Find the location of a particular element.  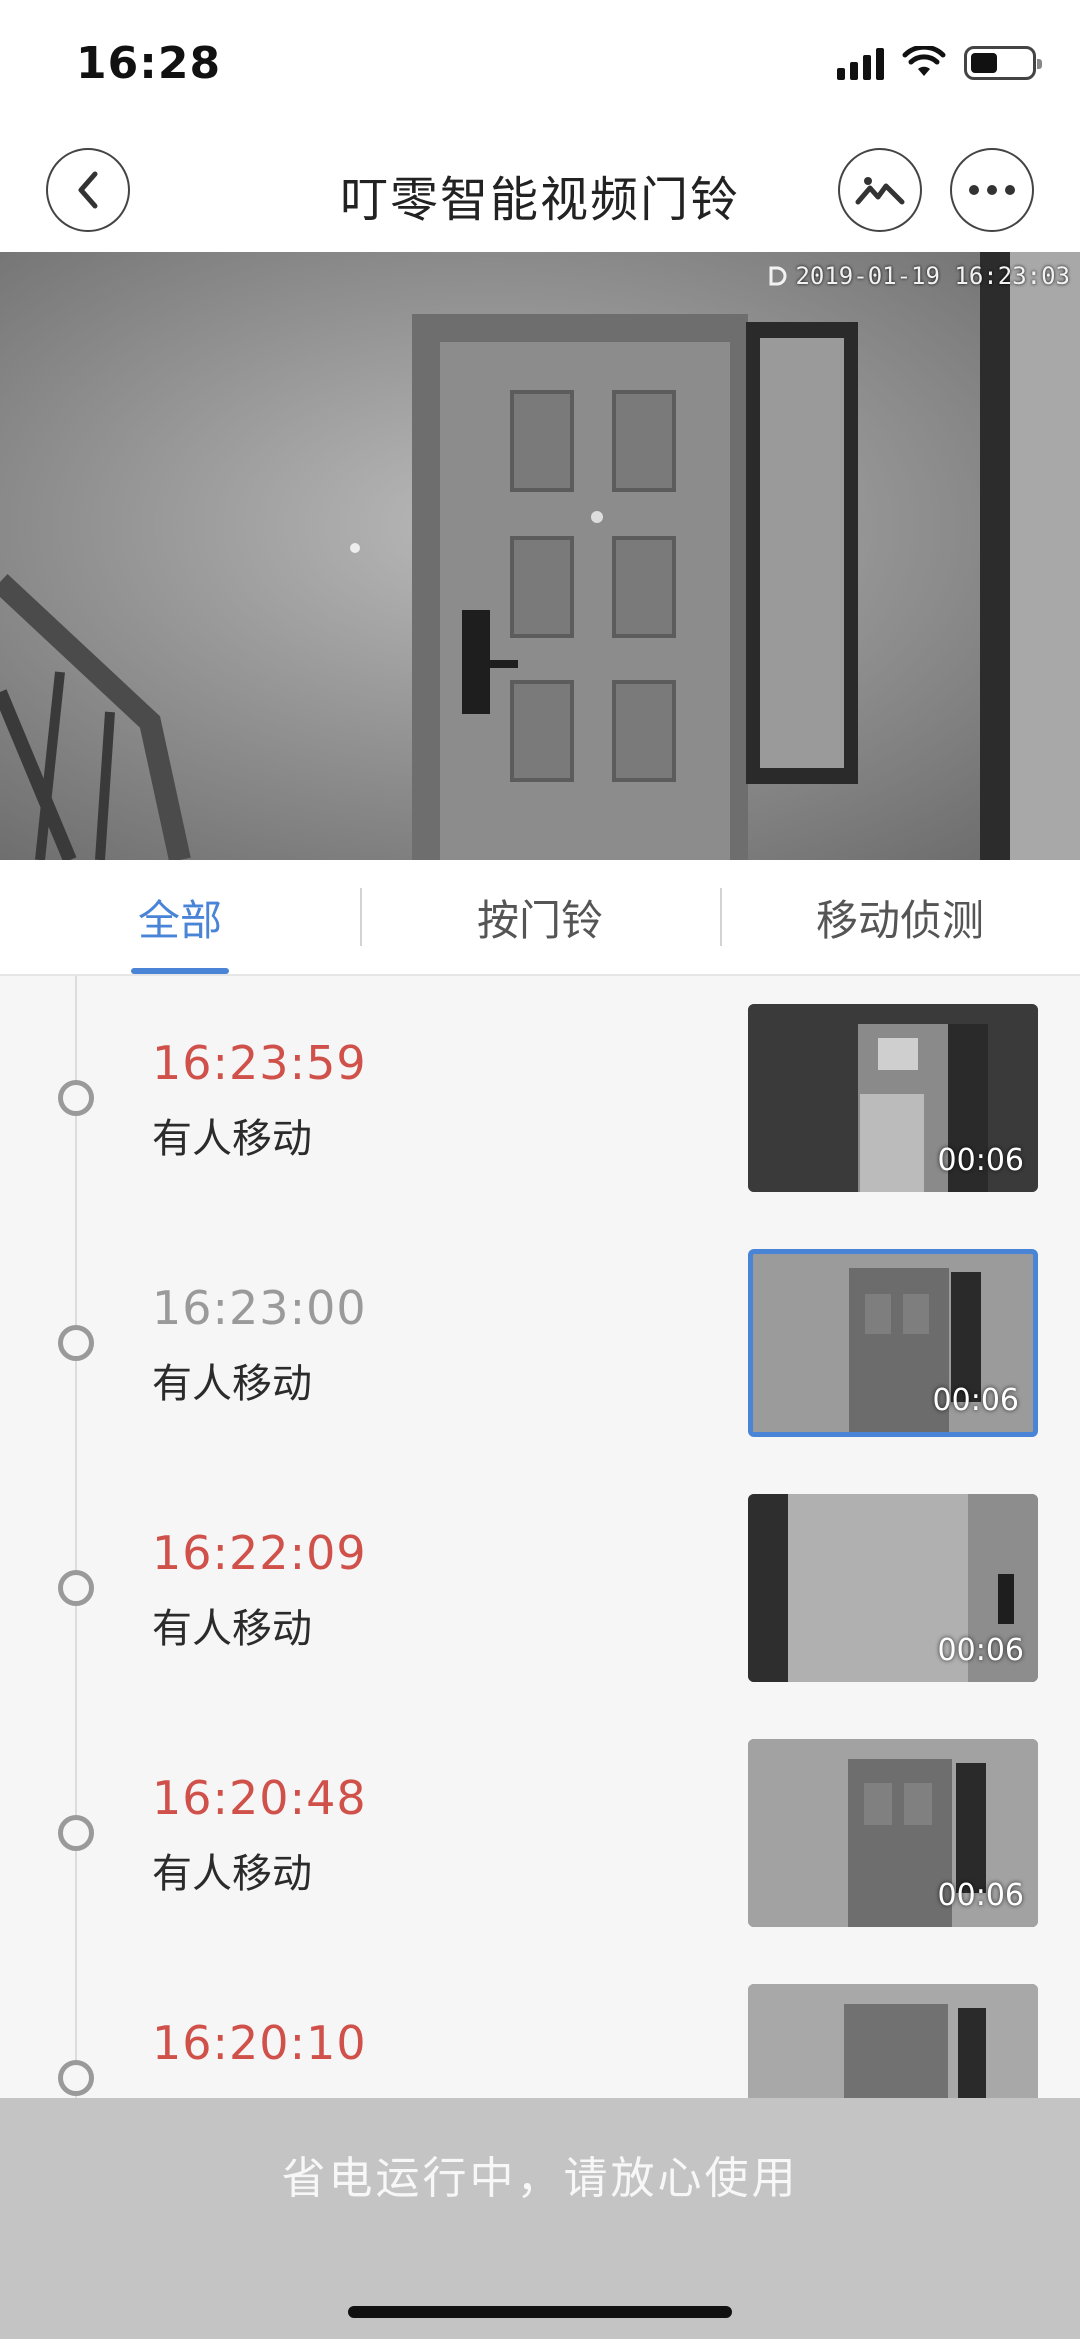

image-gallery-icon is located at coordinates (880, 191).